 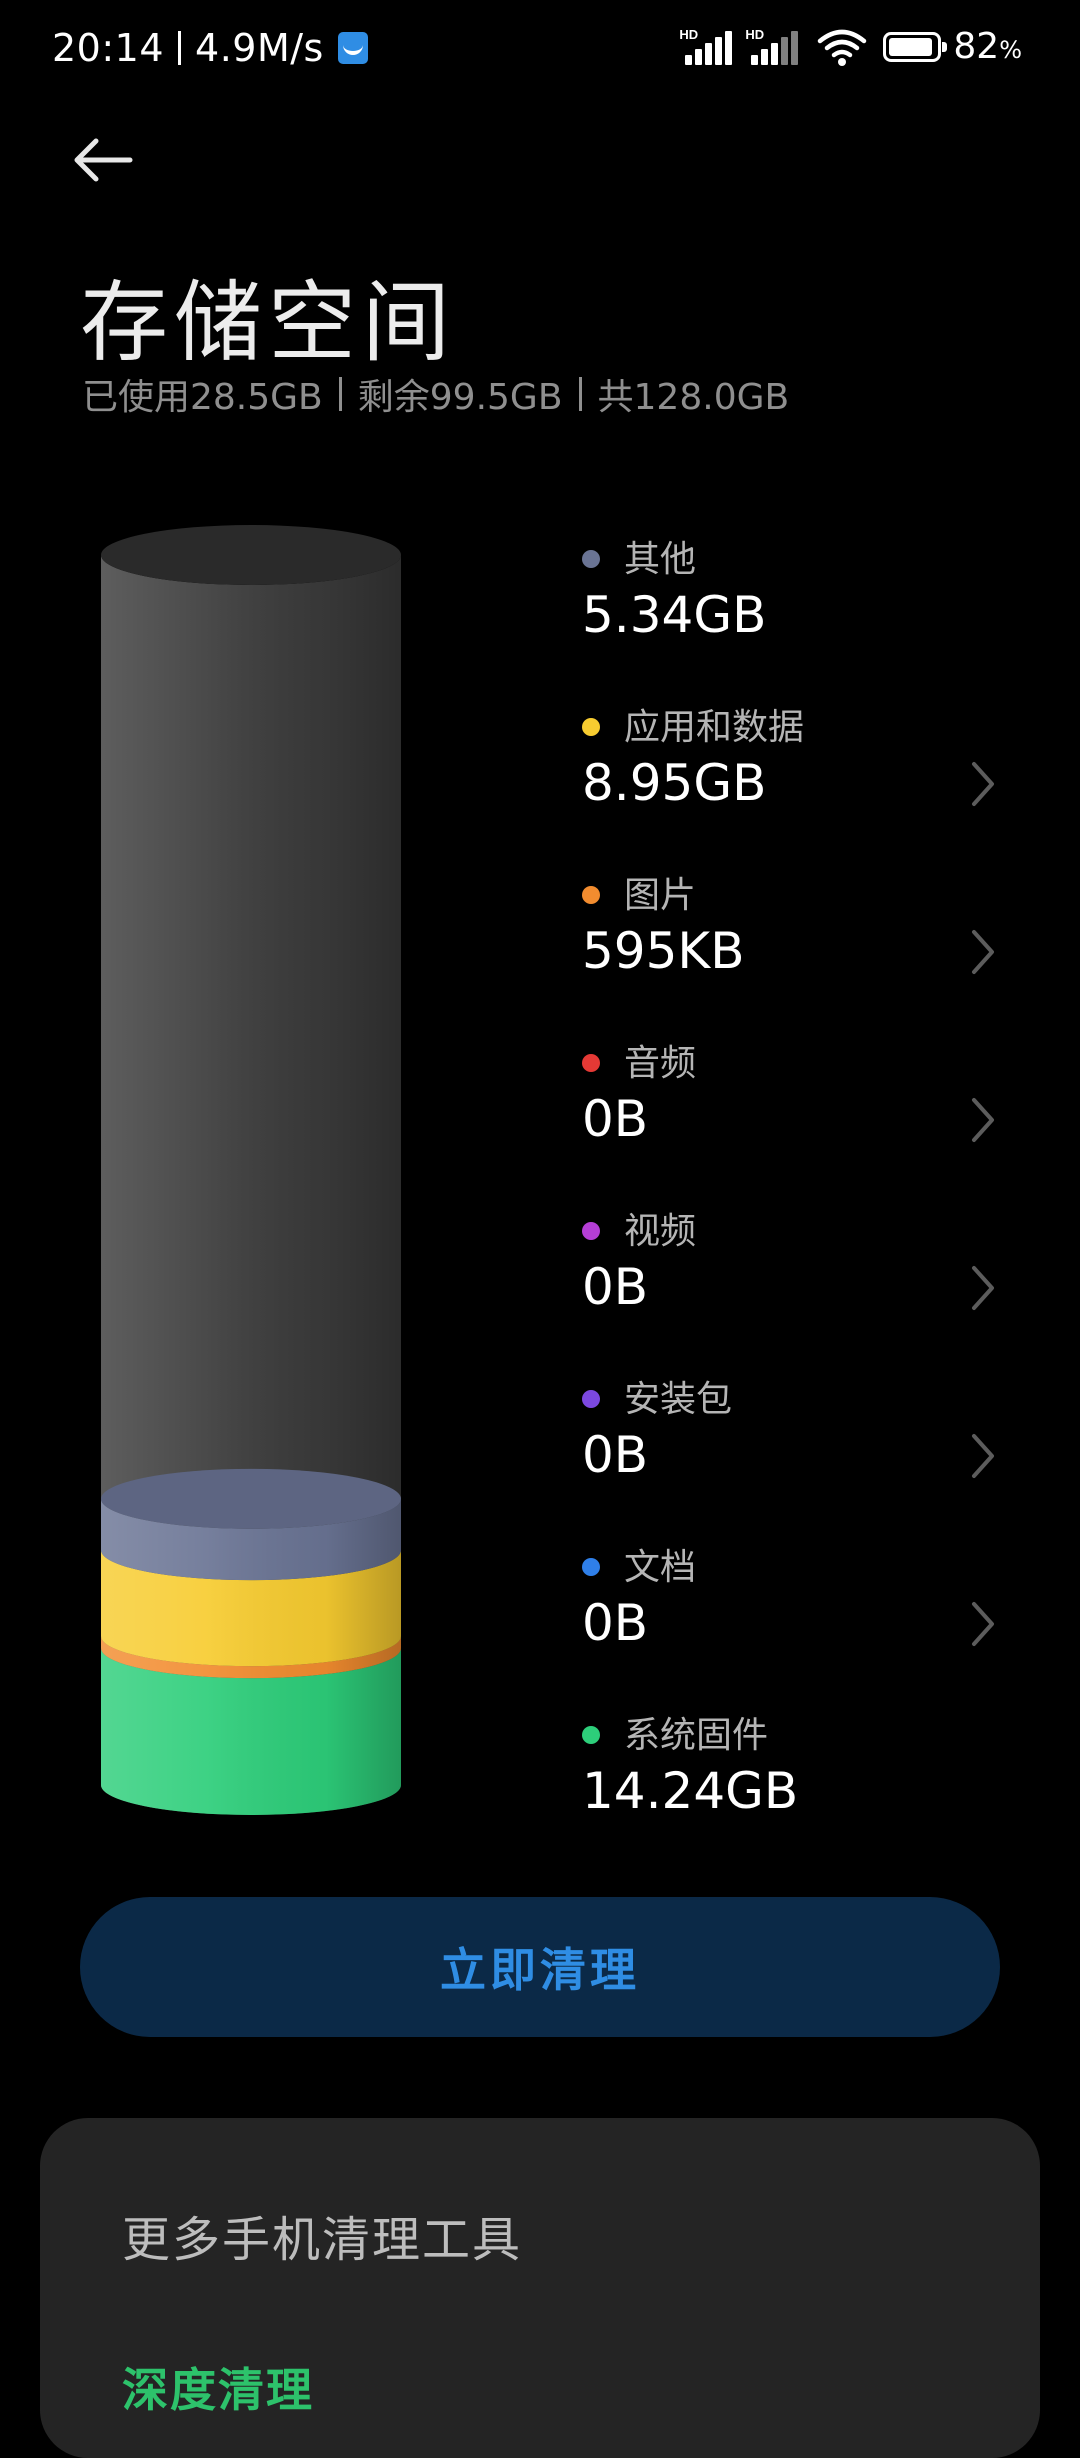 What do you see at coordinates (792, 782) in the screenshot?
I see `legend-item: 应用和数据 8.95GB` at bounding box center [792, 782].